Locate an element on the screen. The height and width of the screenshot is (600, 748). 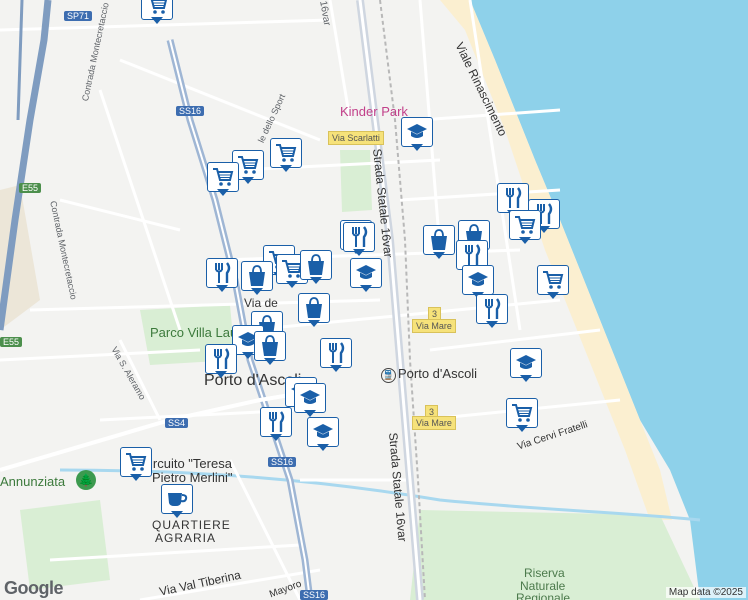
ss4-shield: SS4 is located at coordinates (177, 423).